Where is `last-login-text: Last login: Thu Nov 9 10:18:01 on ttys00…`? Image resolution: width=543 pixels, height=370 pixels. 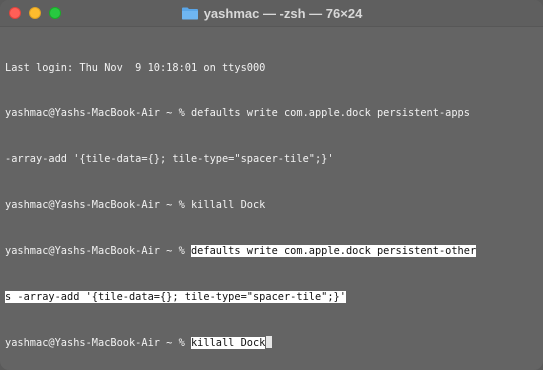 last-login-text: Last login: Thu Nov 9 10:18:01 on ttys00… is located at coordinates (135, 67).